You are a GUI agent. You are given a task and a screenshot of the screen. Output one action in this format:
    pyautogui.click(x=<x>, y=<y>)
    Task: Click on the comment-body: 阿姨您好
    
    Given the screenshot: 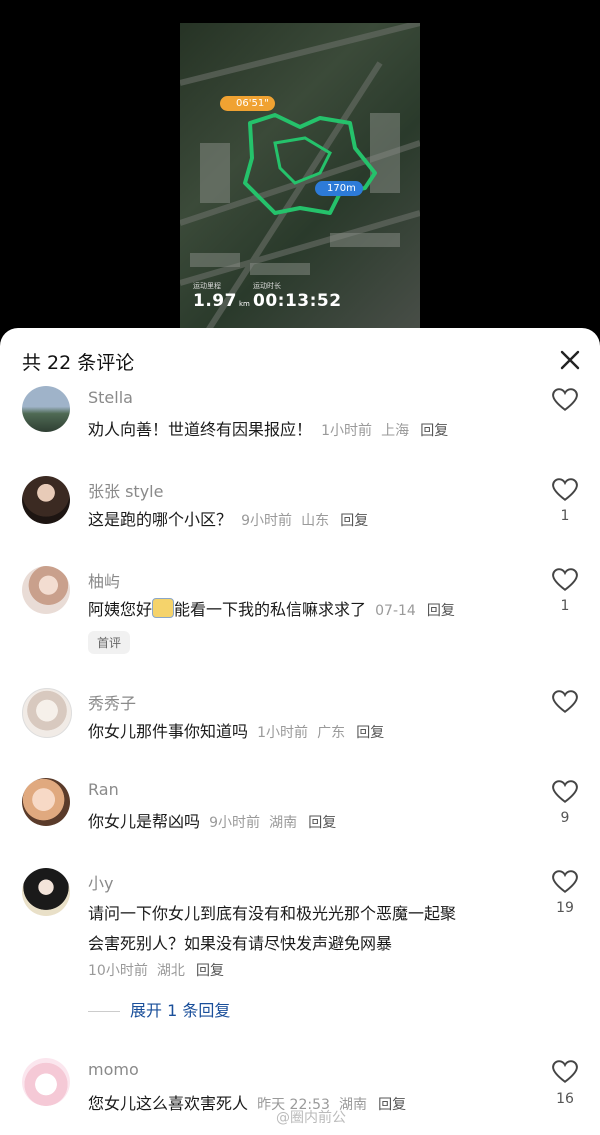 What is the action you would take?
    pyautogui.click(x=120, y=609)
    